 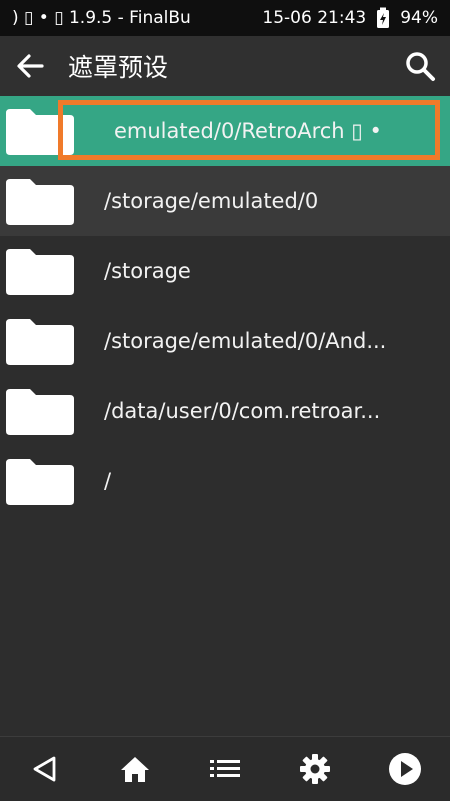 I want to click on page-title: 遮罩预设, so click(x=118, y=67).